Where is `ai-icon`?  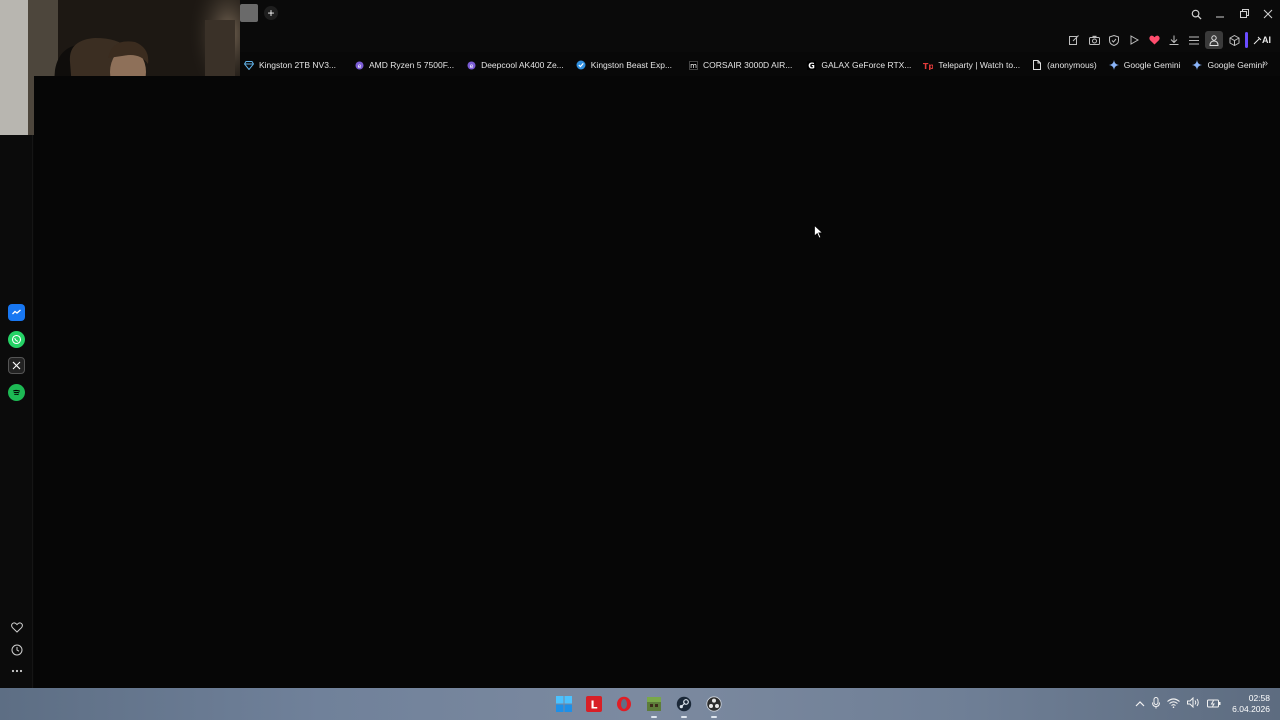
ai-icon is located at coordinates (1257, 40).